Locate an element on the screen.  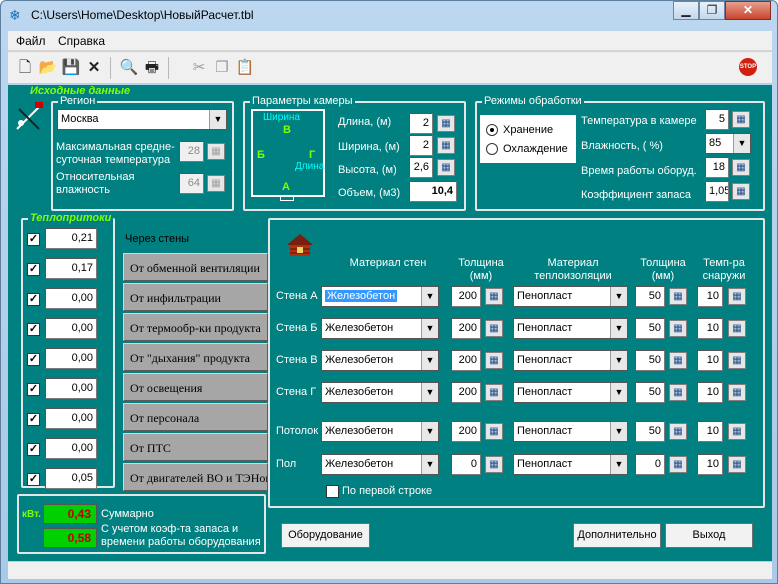
menu-help: Справка is located at coordinates (81, 41).